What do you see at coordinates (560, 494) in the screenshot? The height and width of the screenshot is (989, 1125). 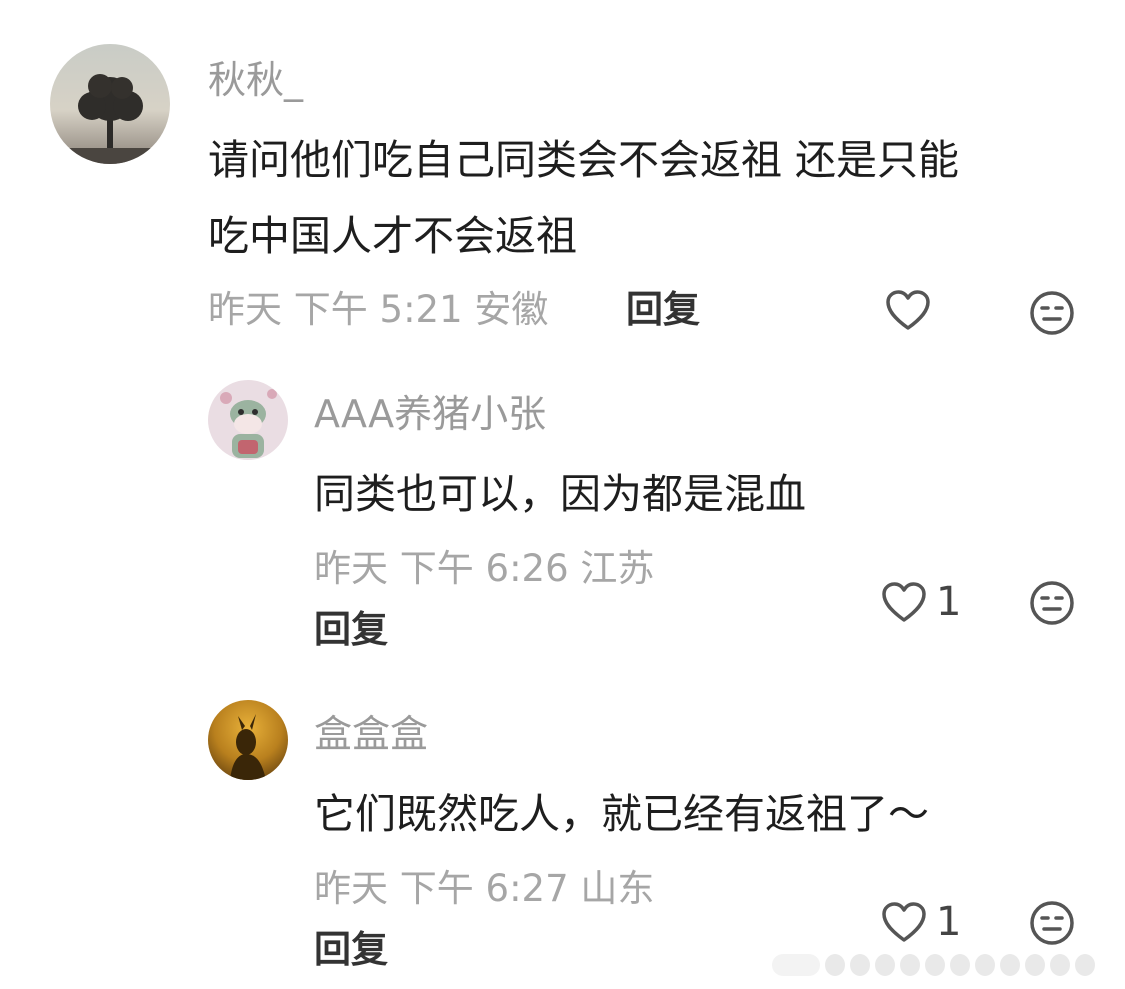 I see `comment-text: 同类也可以，因为都是混血` at bounding box center [560, 494].